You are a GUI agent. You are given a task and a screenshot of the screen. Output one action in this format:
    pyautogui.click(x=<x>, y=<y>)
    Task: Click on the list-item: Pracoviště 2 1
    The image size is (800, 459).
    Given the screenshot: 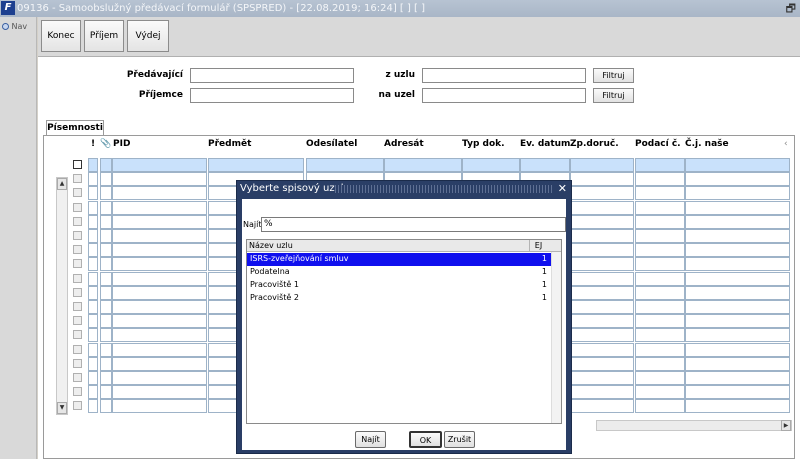 What is the action you would take?
    pyautogui.click(x=399, y=298)
    